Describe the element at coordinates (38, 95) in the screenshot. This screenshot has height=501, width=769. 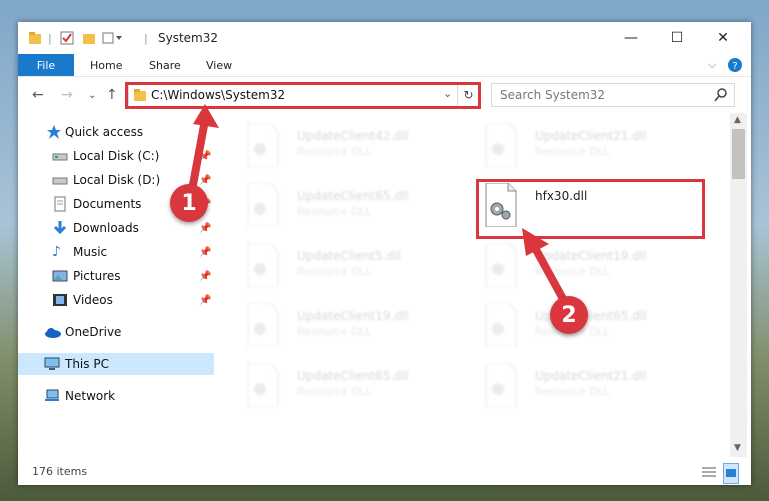
I see `back-arrow-icon: ←` at that location.